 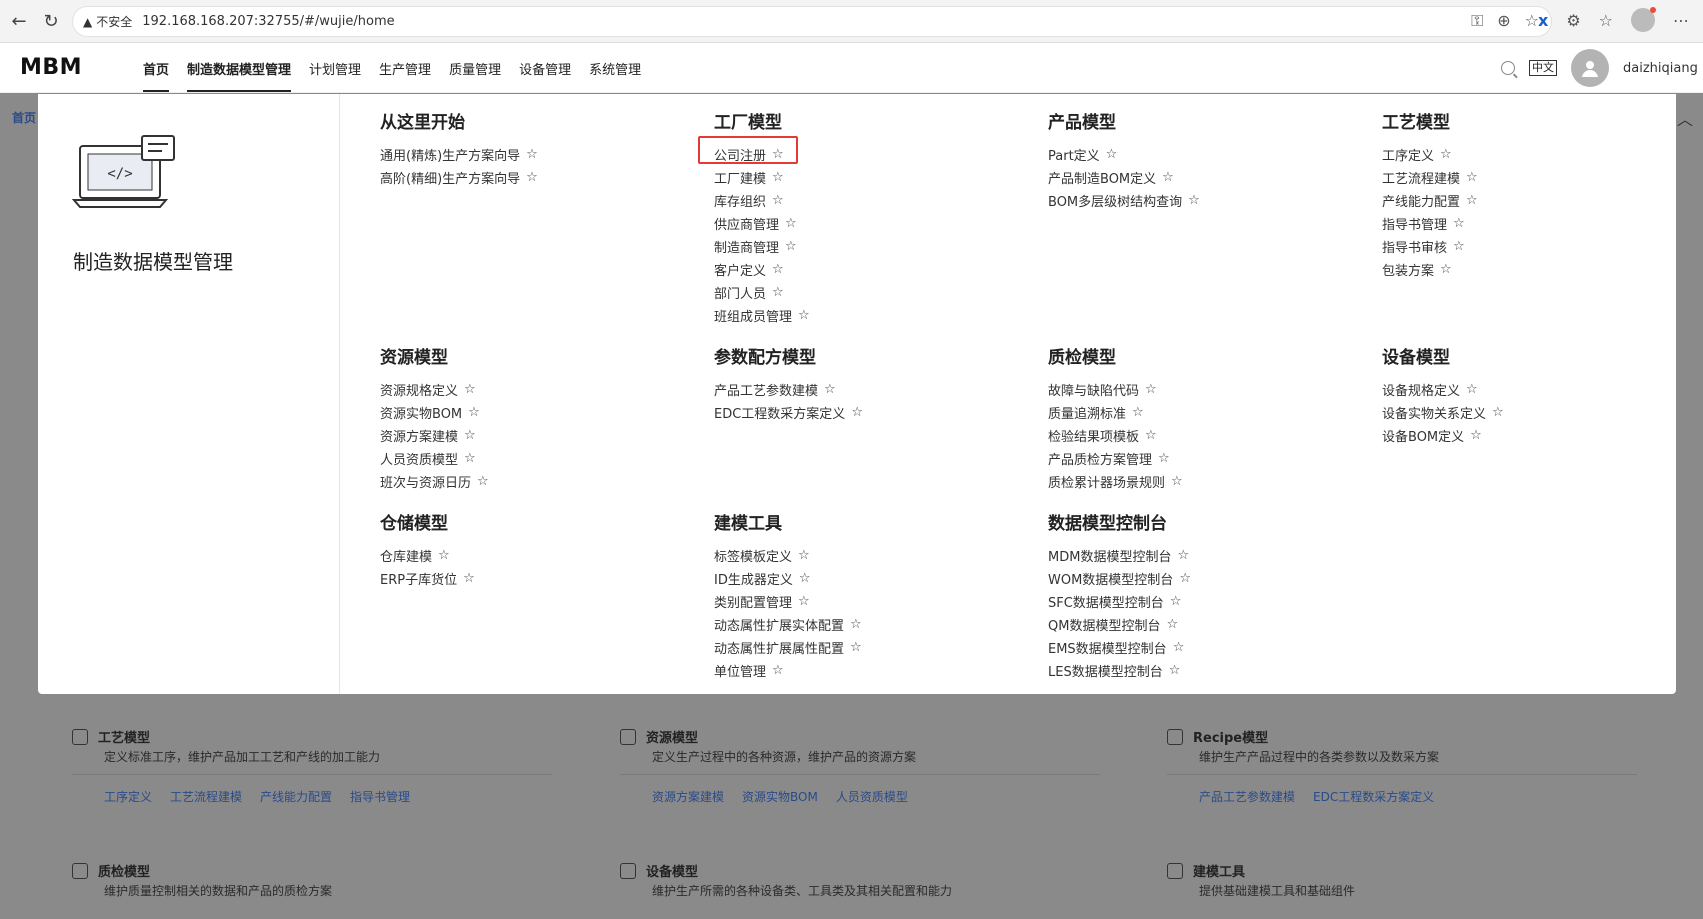 I want to click on menu-link: 仓库建模 ☆, so click(x=427, y=555).